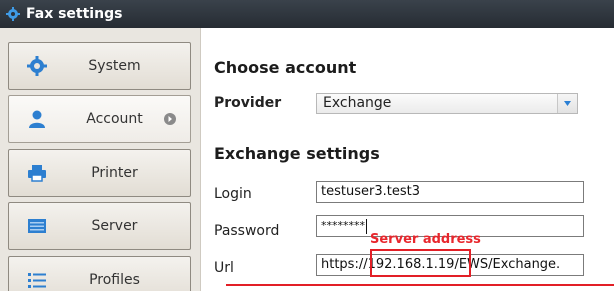 The height and width of the screenshot is (291, 614). What do you see at coordinates (114, 226) in the screenshot?
I see `sidebar-item-label: Server` at bounding box center [114, 226].